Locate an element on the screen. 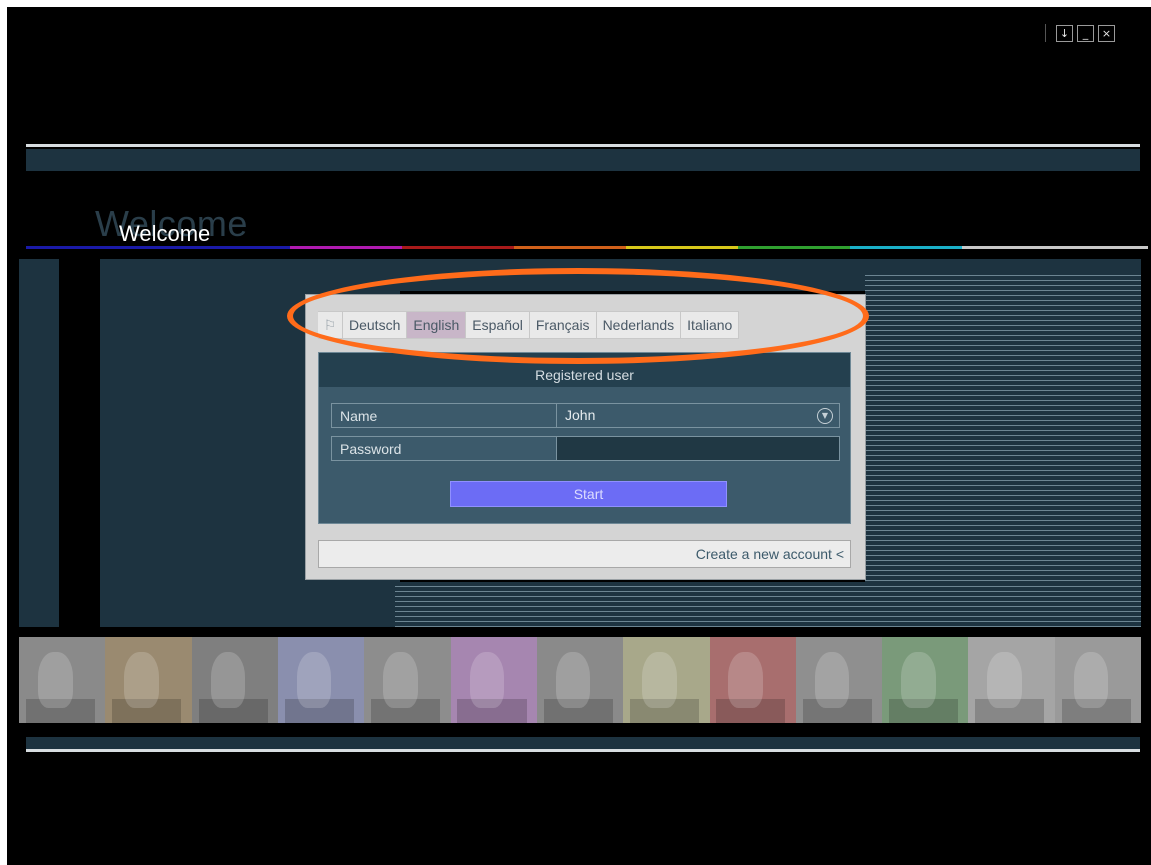  panel-header: Registered user is located at coordinates (584, 370).